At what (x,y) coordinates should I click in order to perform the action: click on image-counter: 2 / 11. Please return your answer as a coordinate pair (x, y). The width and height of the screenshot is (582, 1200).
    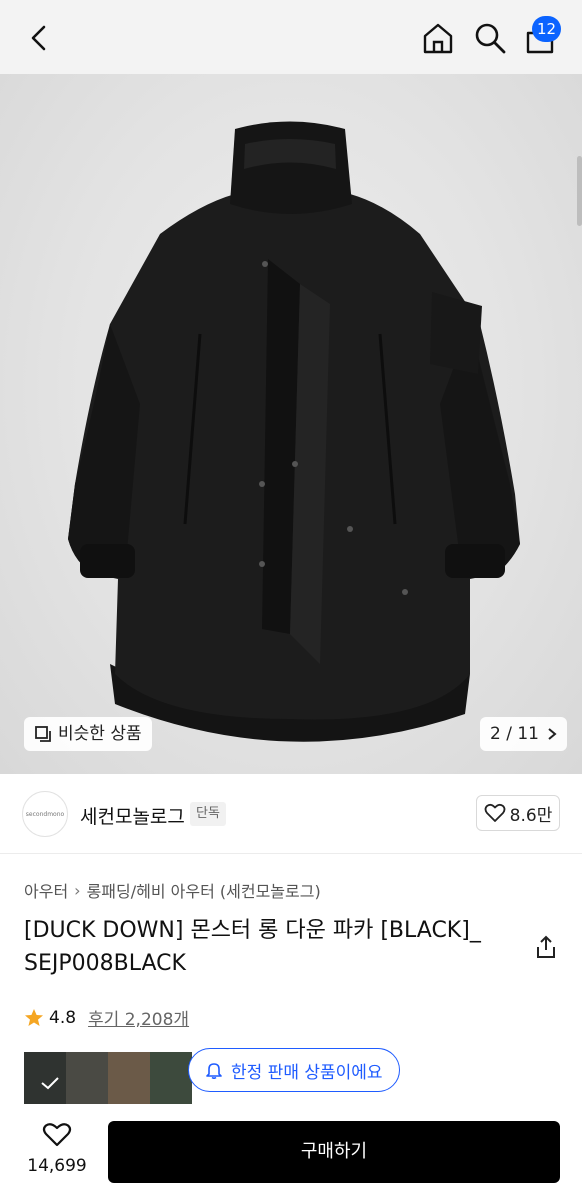
    Looking at the image, I should click on (514, 734).